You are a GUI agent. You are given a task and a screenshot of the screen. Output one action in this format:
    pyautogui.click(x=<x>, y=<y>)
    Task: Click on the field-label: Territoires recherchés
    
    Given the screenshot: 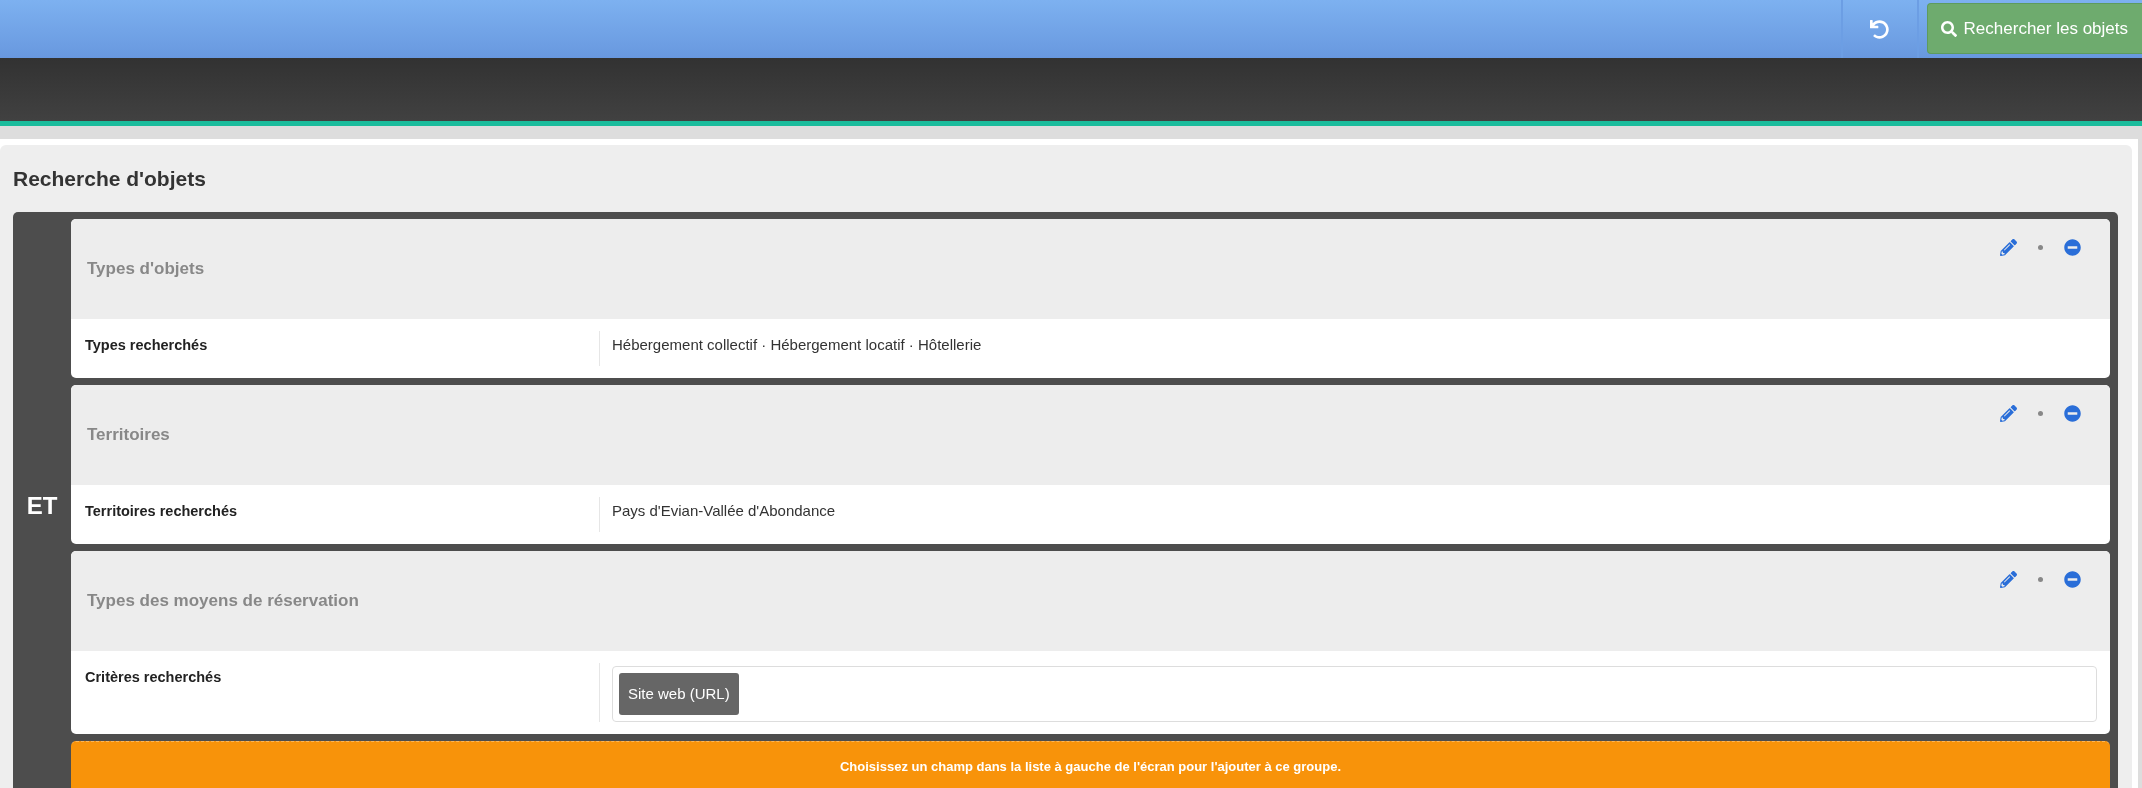 What is the action you would take?
    pyautogui.click(x=161, y=511)
    